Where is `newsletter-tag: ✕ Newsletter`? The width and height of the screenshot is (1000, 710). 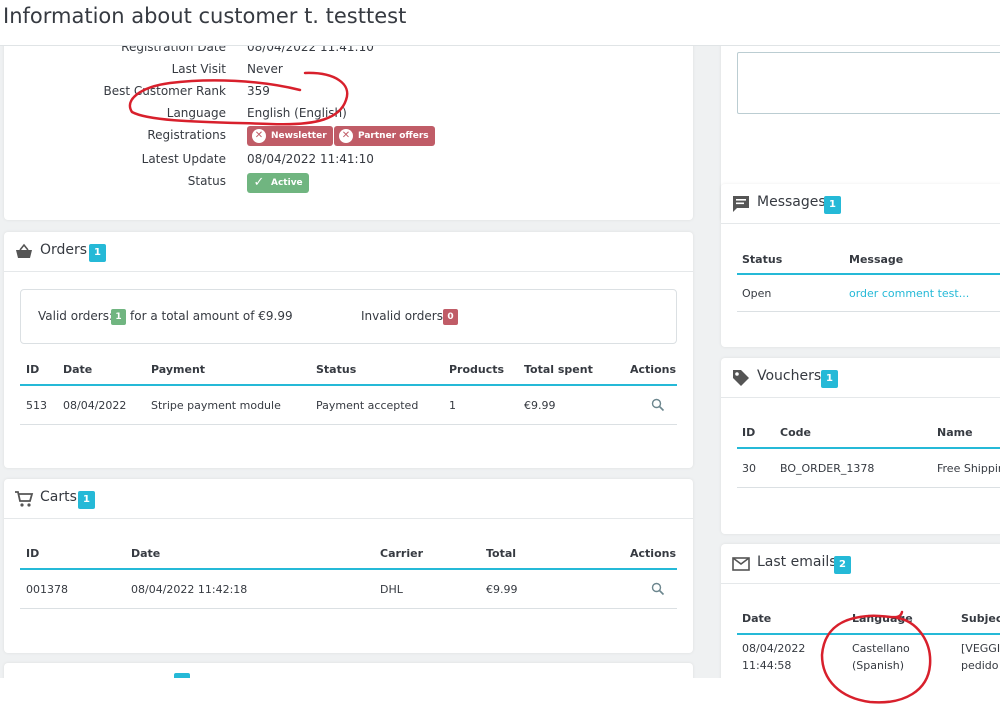
newsletter-tag: ✕ Newsletter is located at coordinates (290, 136).